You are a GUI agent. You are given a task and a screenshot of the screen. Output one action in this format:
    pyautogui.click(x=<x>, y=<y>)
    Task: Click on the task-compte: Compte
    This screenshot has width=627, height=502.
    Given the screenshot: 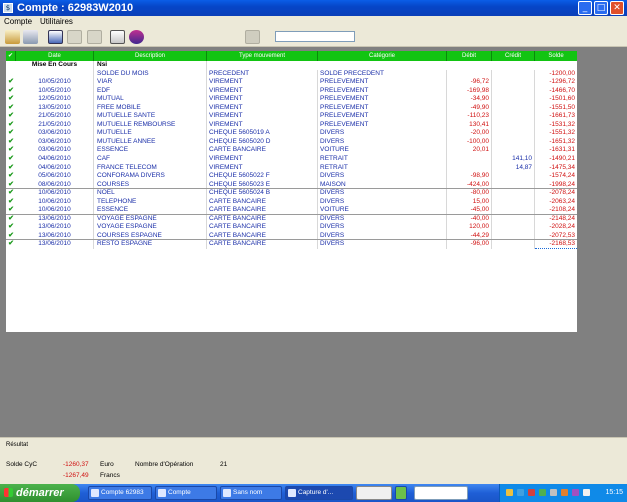 What is the action you would take?
    pyautogui.click(x=186, y=493)
    